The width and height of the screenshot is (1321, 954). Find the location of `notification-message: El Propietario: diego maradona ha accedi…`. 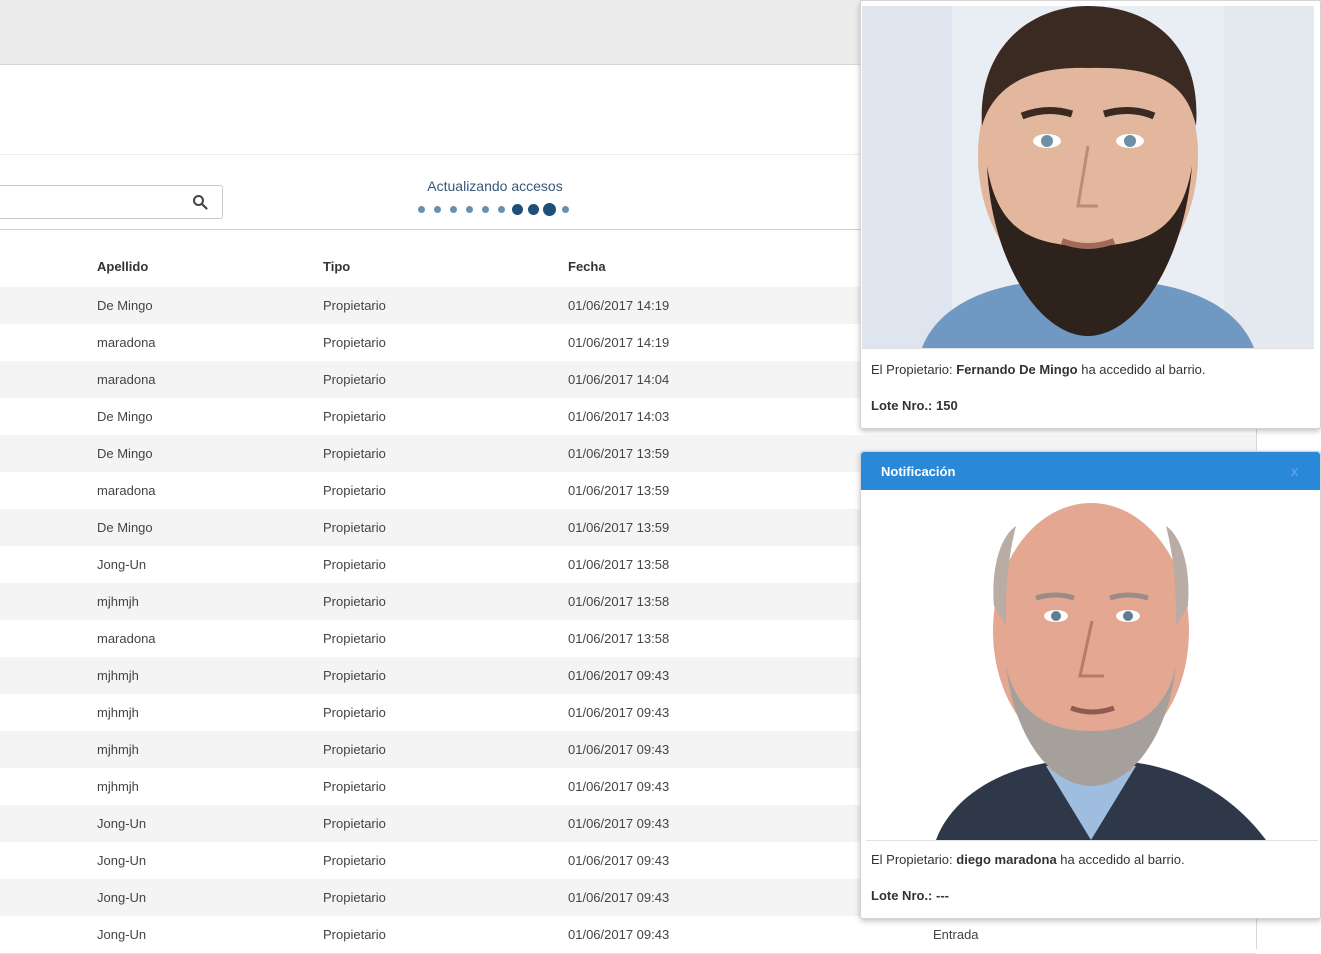

notification-message: El Propietario: diego maradona ha accedi… is located at coordinates (1028, 859).